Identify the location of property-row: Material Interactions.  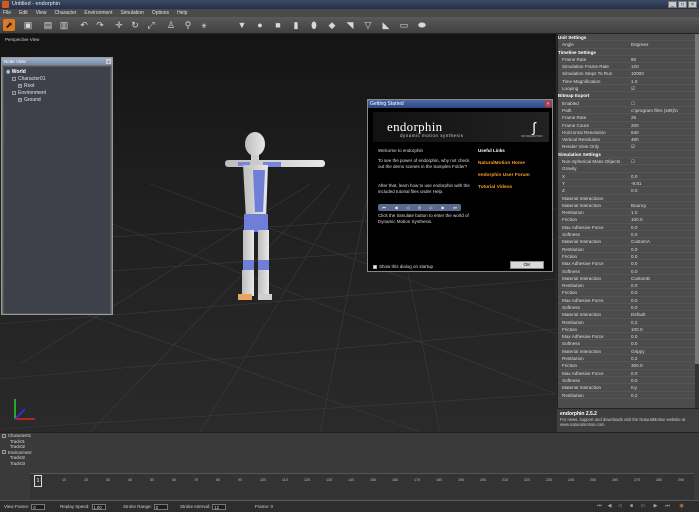
(628, 198).